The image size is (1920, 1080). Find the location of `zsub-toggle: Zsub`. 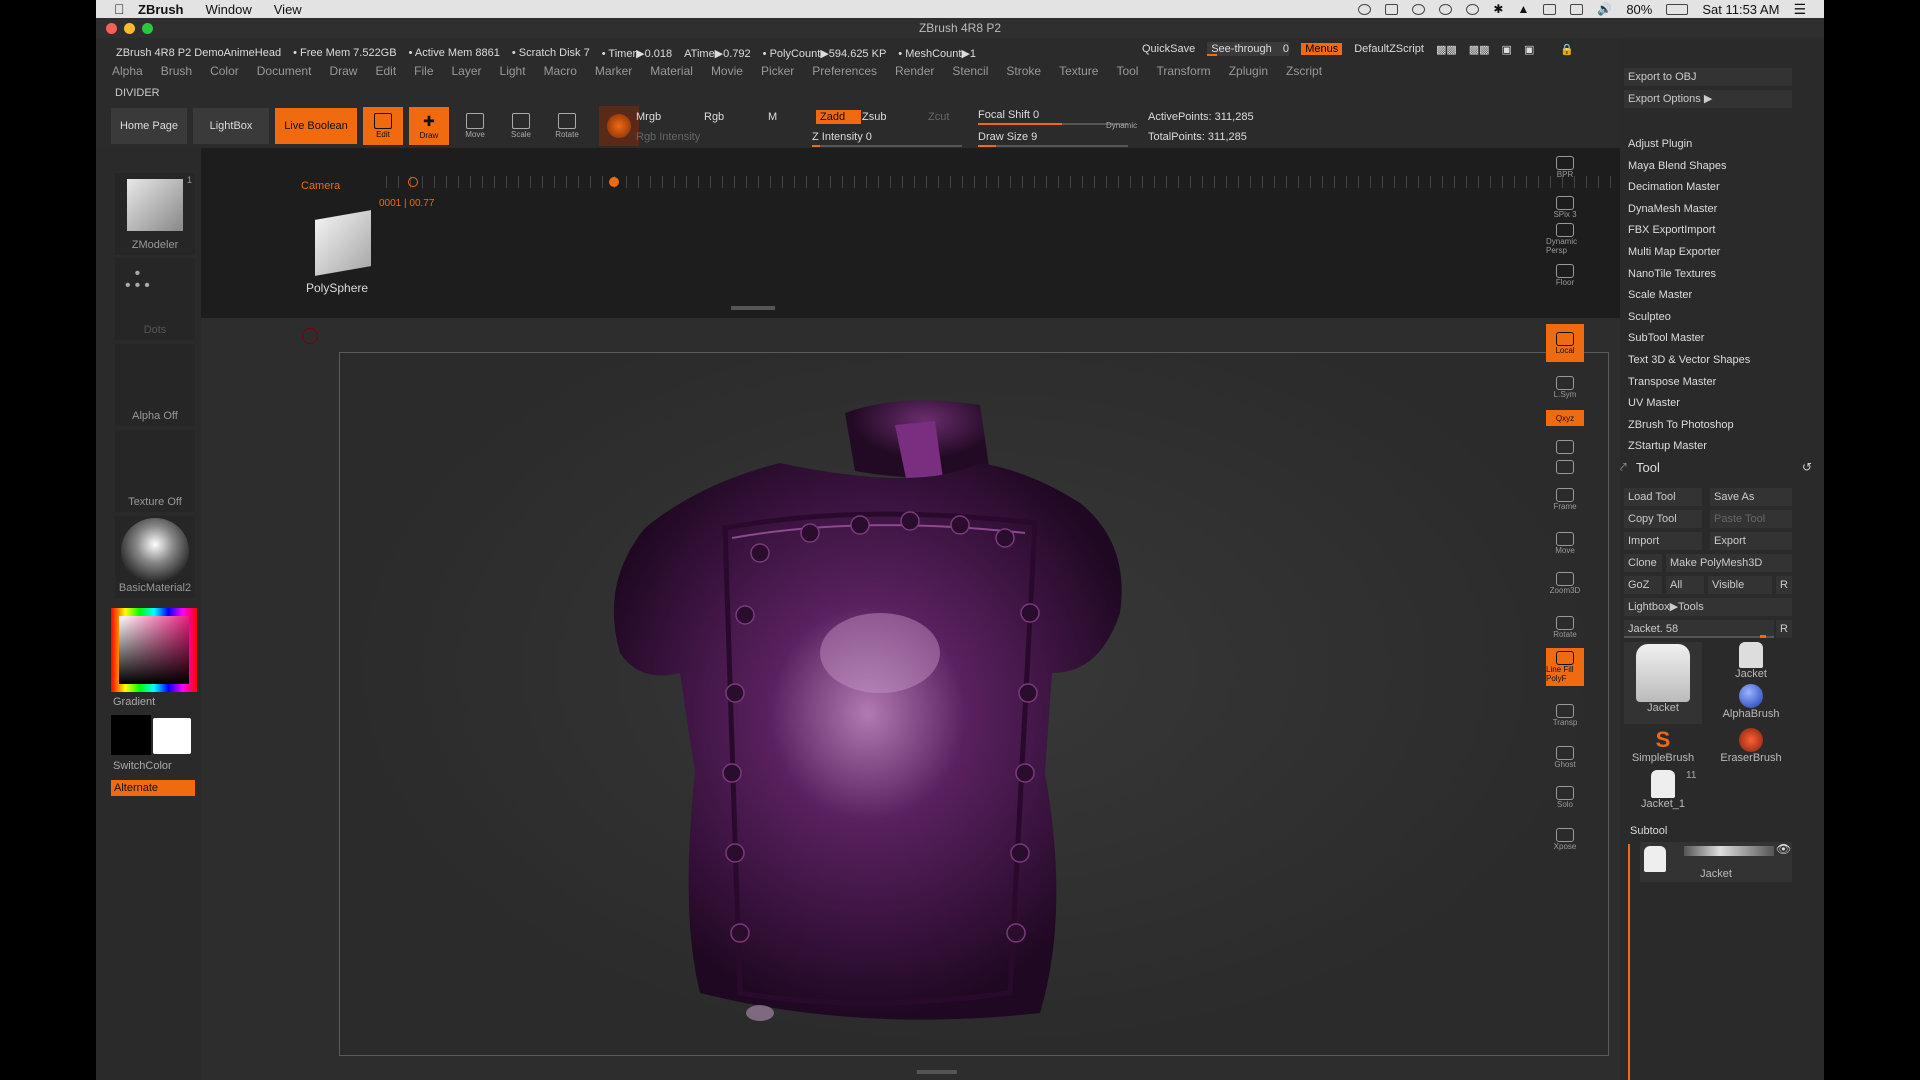

zsub-toggle: Zsub is located at coordinates (874, 117).